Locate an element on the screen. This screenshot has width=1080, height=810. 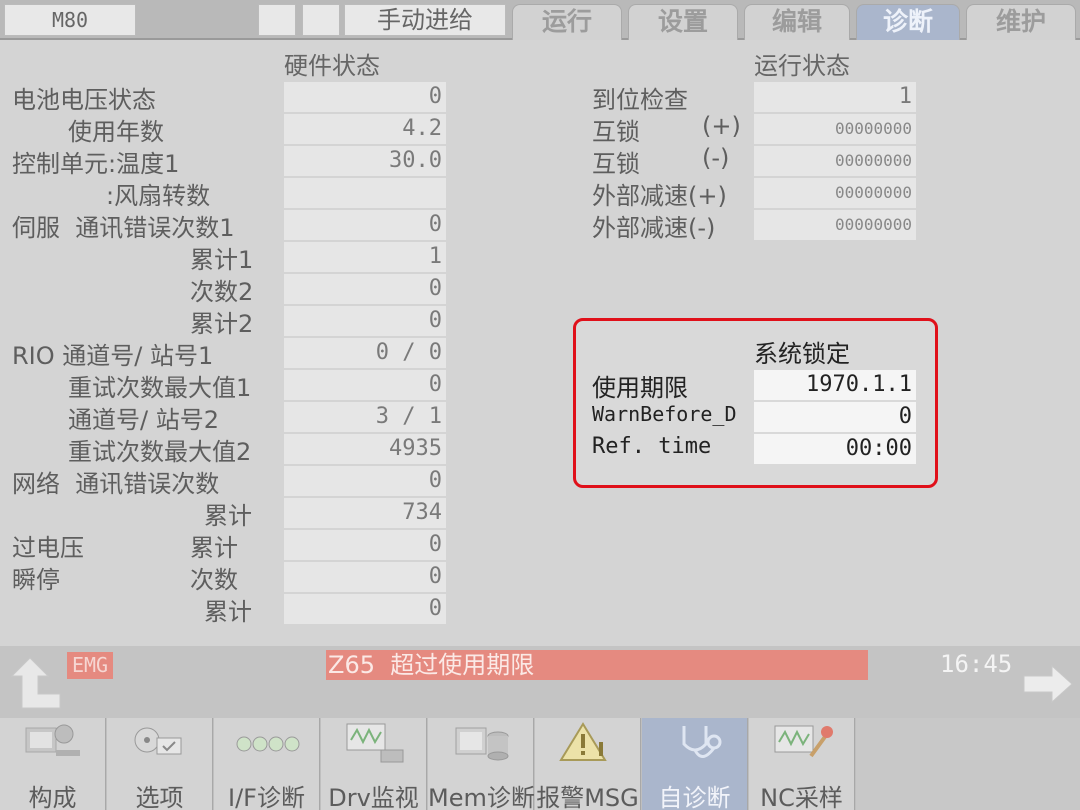
years-used-label: 使用年数 is located at coordinates (116, 132).